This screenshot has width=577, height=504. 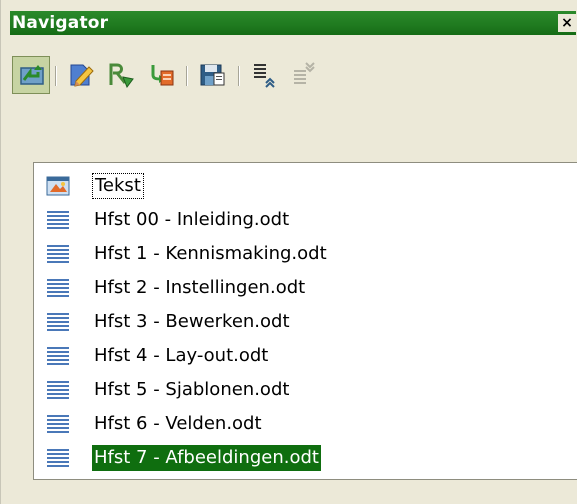 What do you see at coordinates (304, 186) in the screenshot?
I see `tree-root-item: Tekst` at bounding box center [304, 186].